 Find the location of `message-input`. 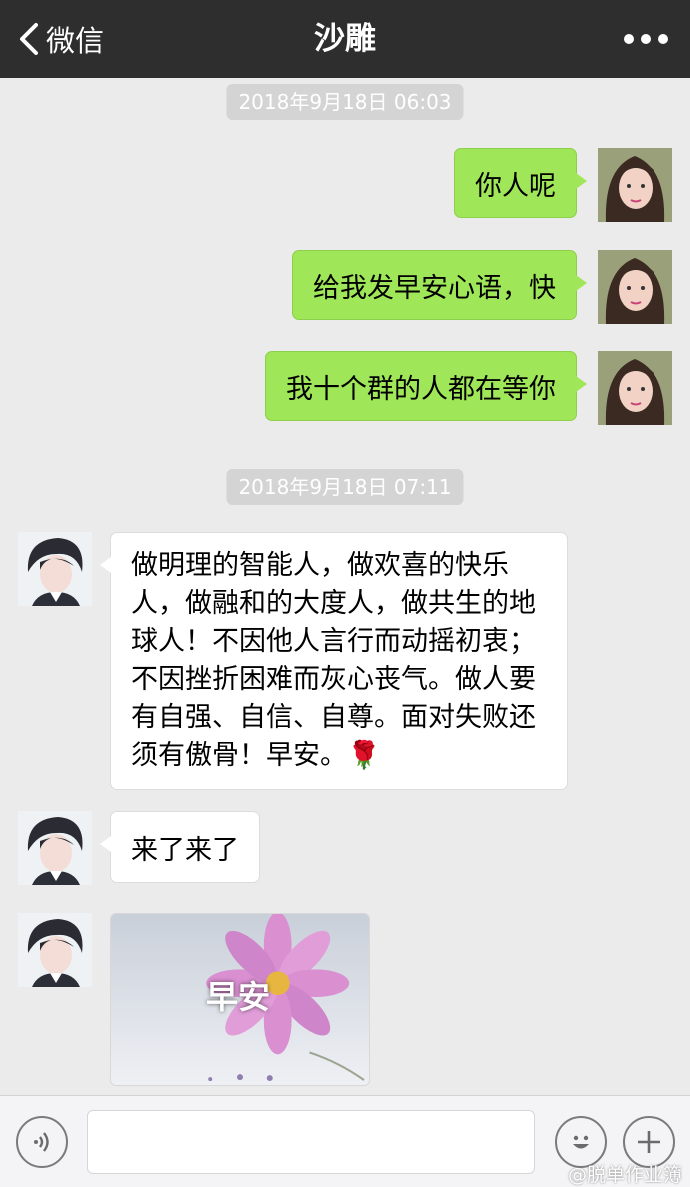

message-input is located at coordinates (311, 1142).